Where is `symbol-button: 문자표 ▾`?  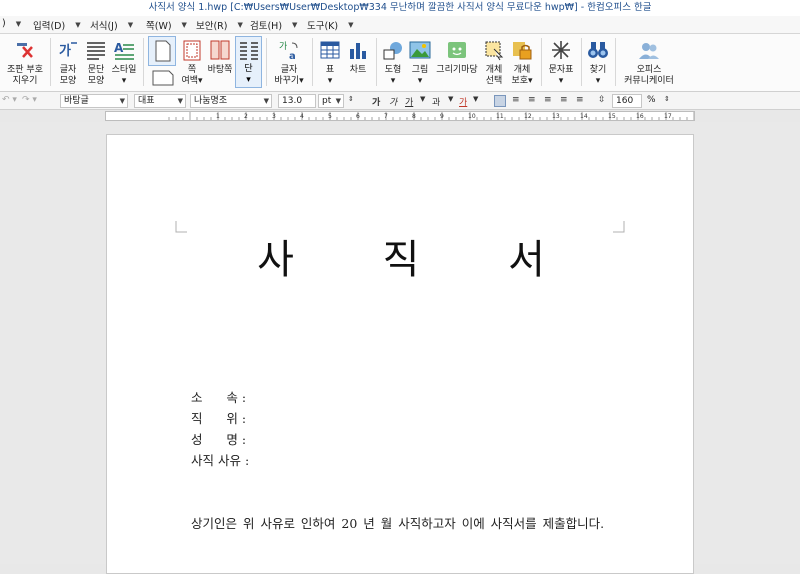 symbol-button: 문자표 ▾ is located at coordinates (561, 63).